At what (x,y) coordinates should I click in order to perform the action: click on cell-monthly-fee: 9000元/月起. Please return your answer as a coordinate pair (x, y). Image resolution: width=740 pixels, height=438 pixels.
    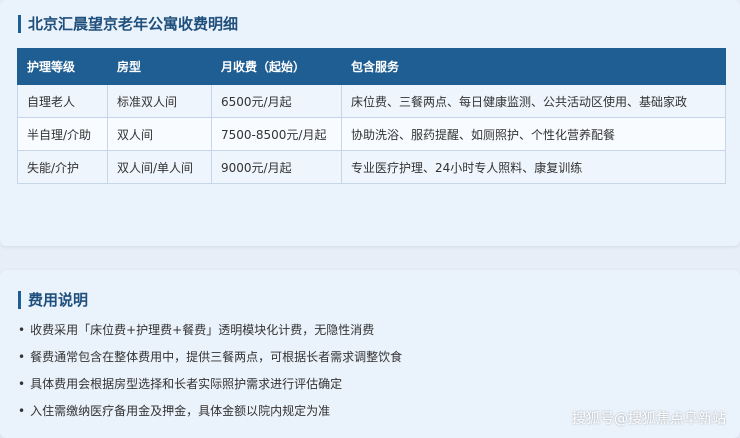
    Looking at the image, I should click on (276, 167).